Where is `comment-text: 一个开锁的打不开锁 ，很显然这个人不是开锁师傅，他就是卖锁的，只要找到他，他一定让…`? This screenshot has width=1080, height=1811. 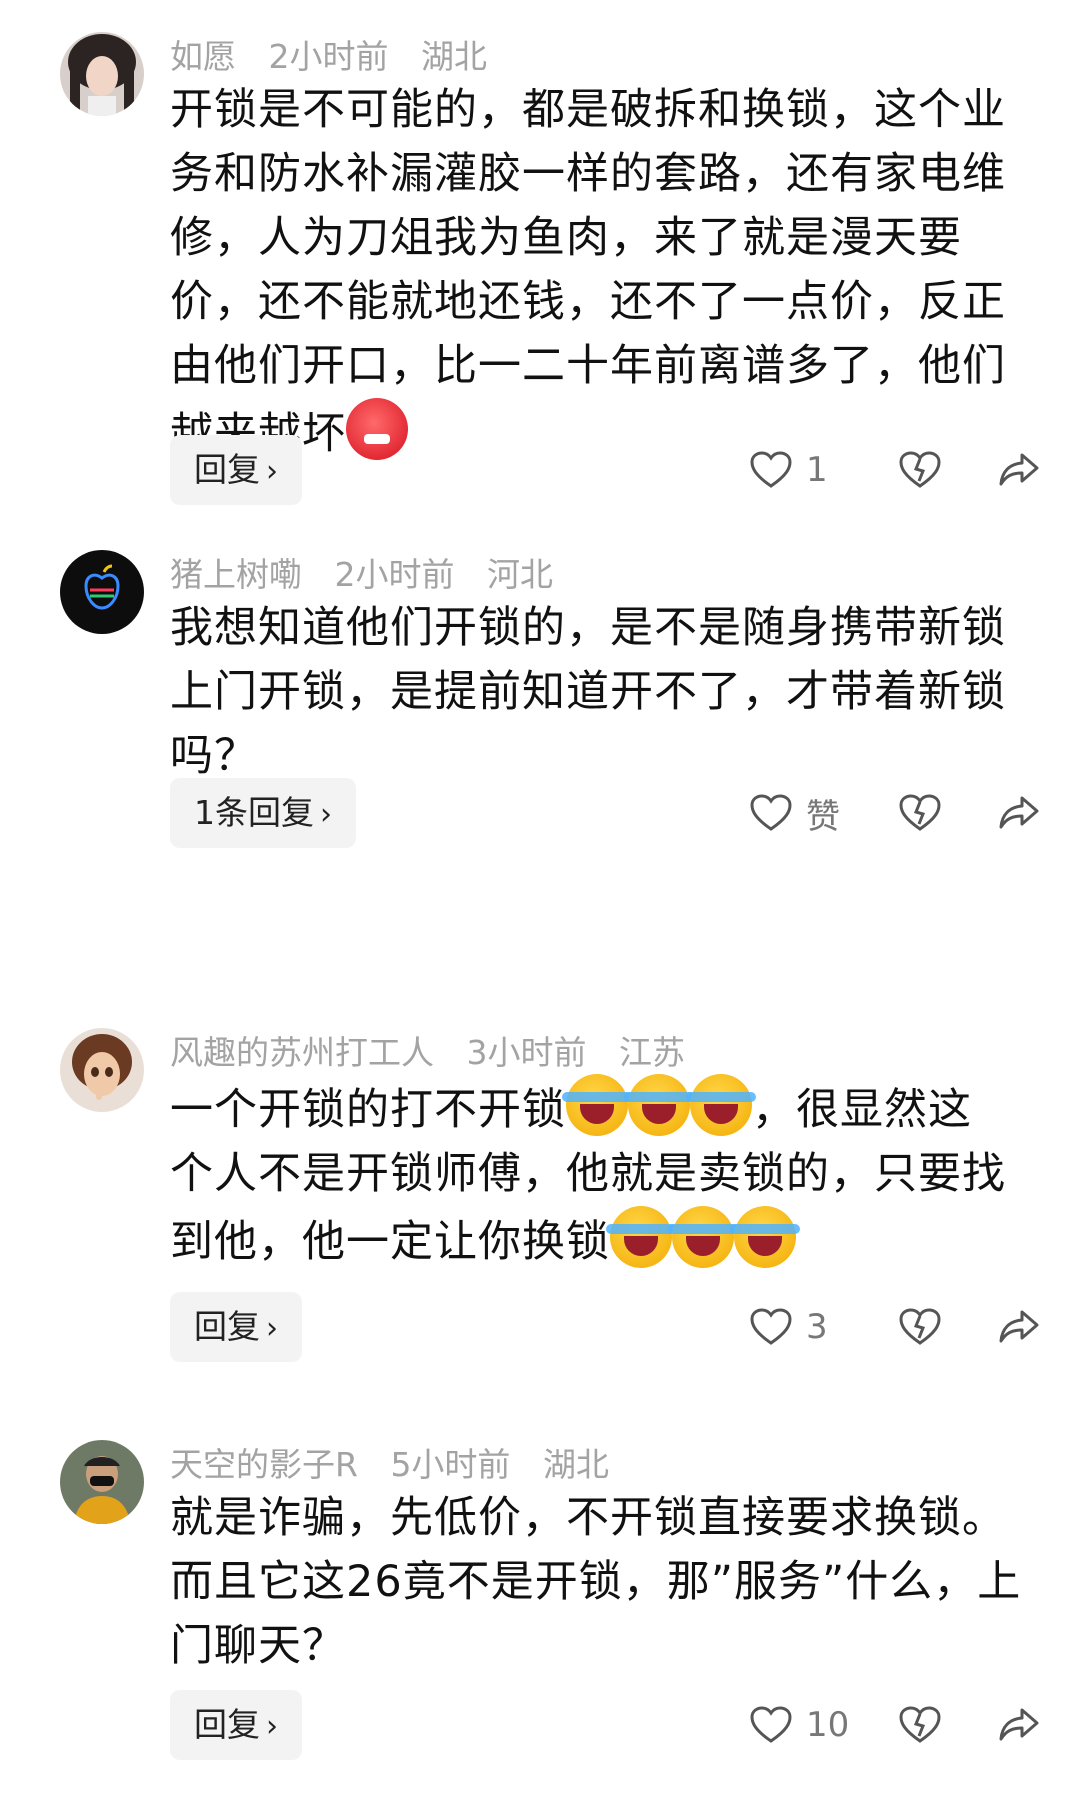
comment-text: 一个开锁的打不开锁 ，很显然这个人不是开锁师傅，他就是卖锁的，只要找到他，他一定让… is located at coordinates (590, 1174).